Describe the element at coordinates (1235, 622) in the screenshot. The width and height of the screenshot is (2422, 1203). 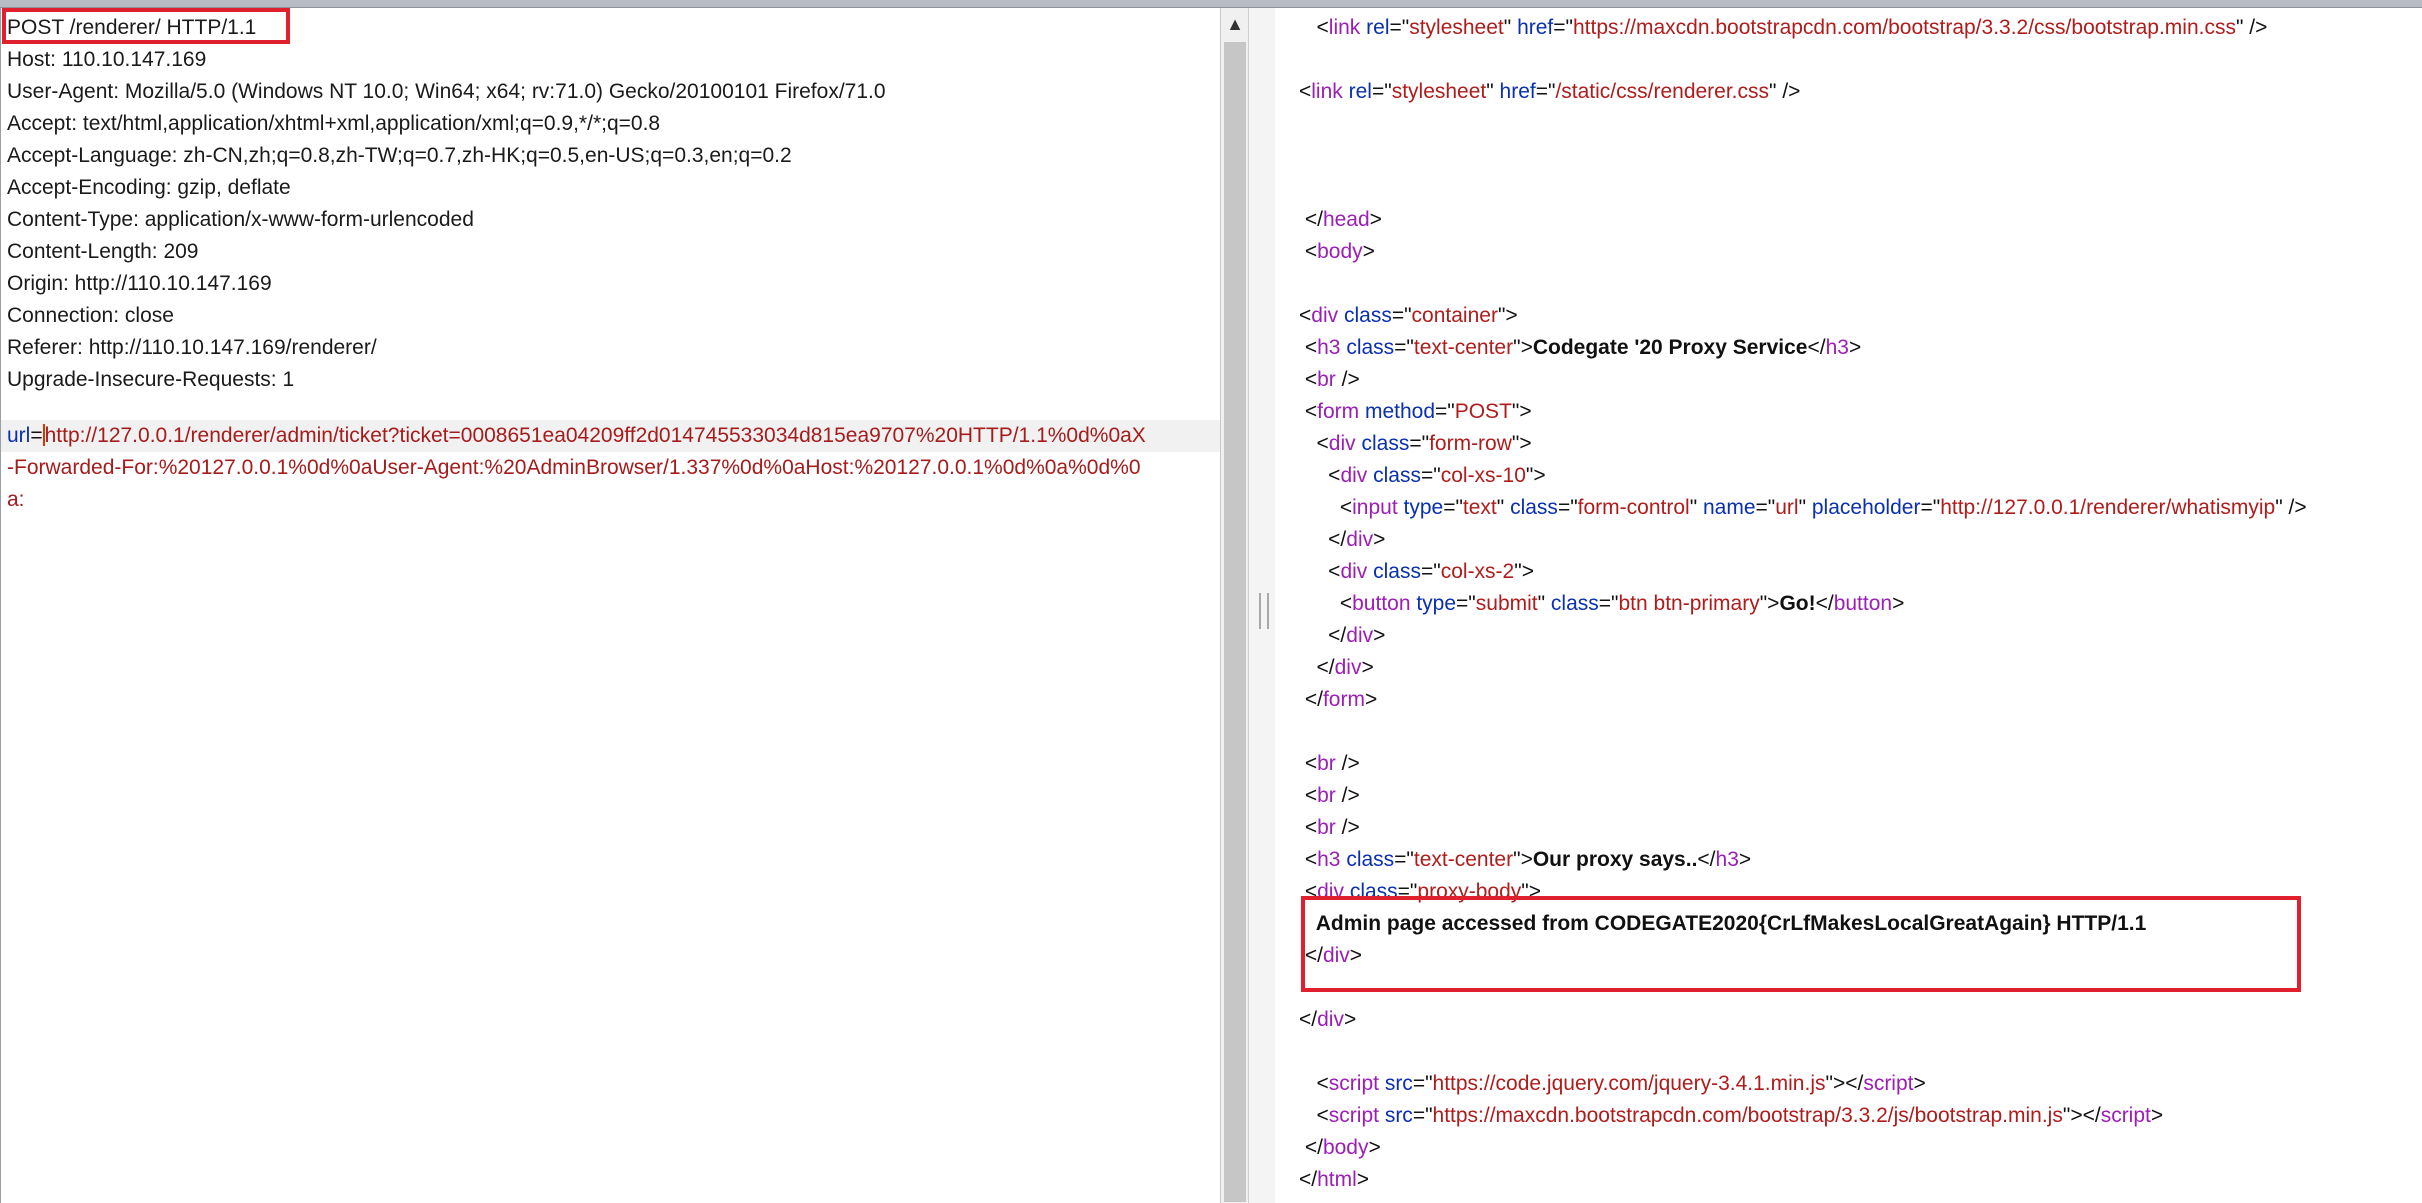
I see `scroll-thumb` at that location.